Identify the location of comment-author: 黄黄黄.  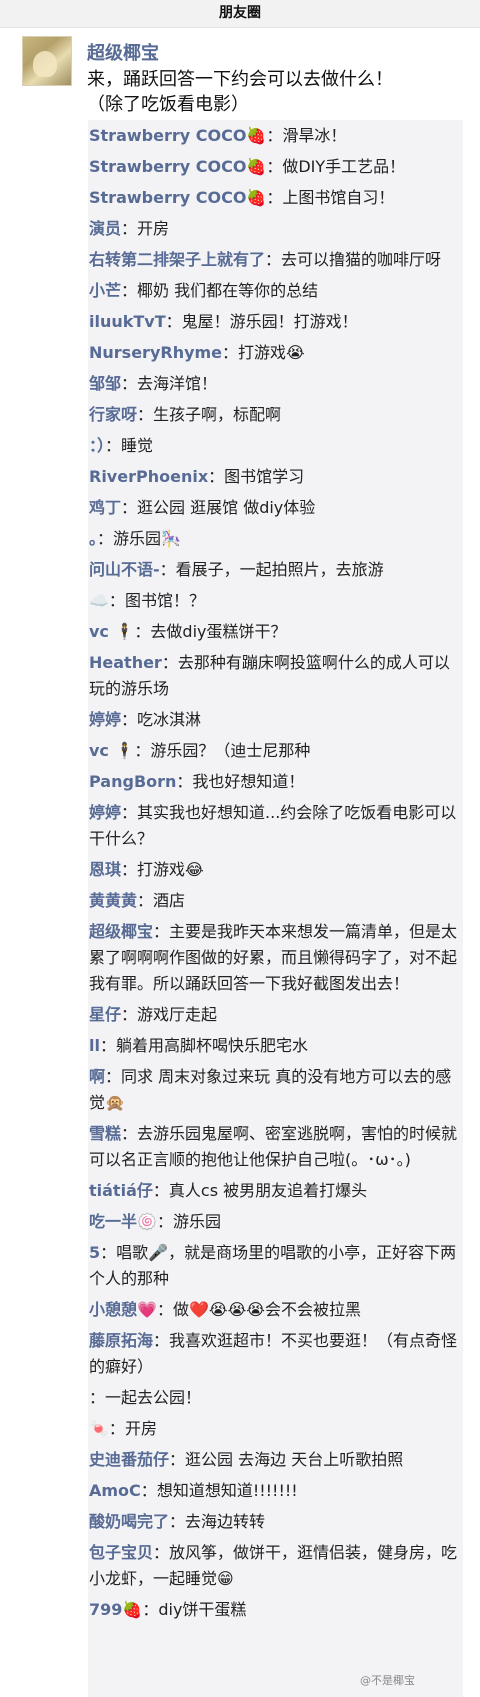
(113, 900).